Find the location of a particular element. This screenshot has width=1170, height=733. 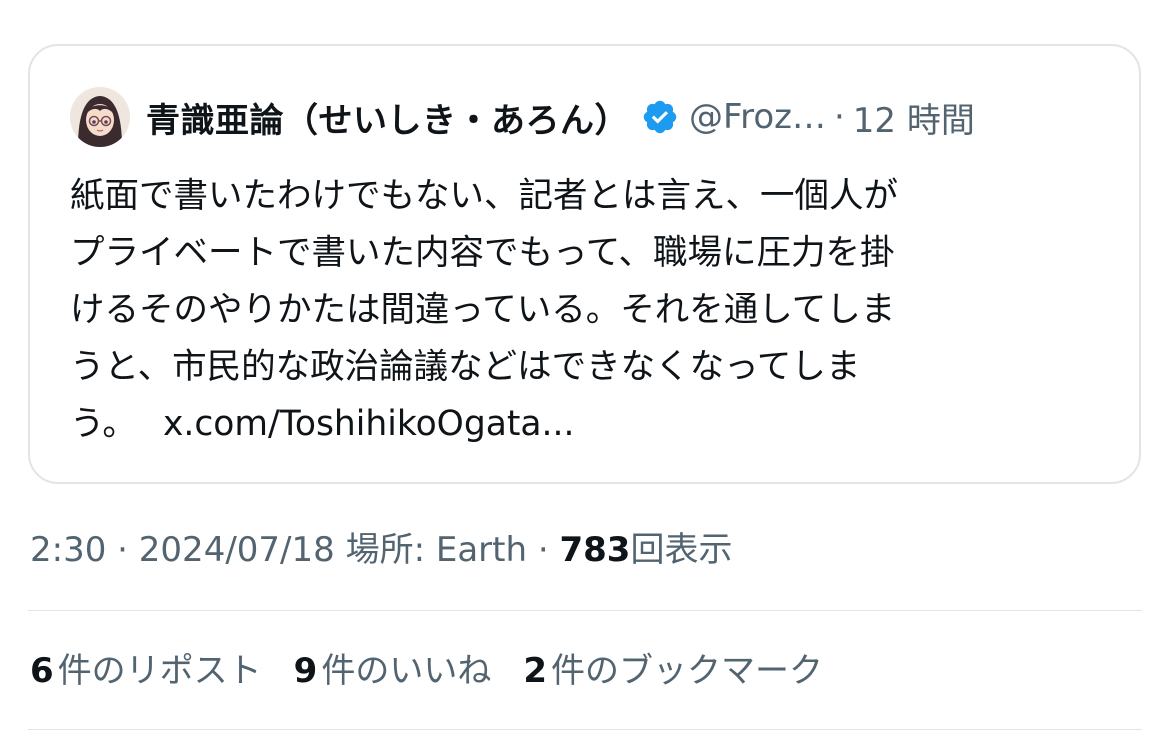

likes-label: 件のいいね is located at coordinates (406, 671).